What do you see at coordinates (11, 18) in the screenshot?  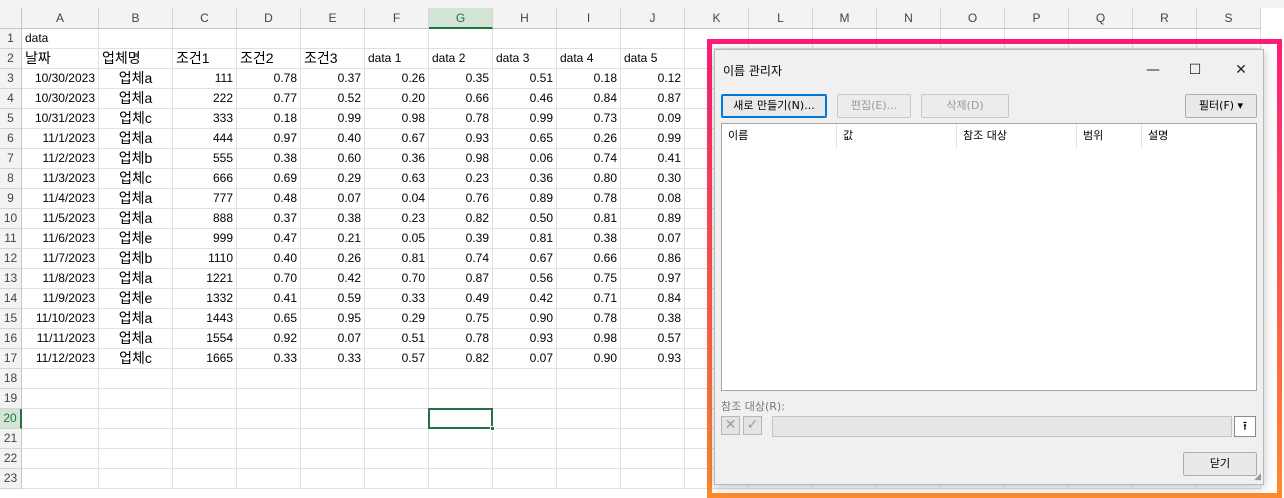 I see `select-all-corner` at bounding box center [11, 18].